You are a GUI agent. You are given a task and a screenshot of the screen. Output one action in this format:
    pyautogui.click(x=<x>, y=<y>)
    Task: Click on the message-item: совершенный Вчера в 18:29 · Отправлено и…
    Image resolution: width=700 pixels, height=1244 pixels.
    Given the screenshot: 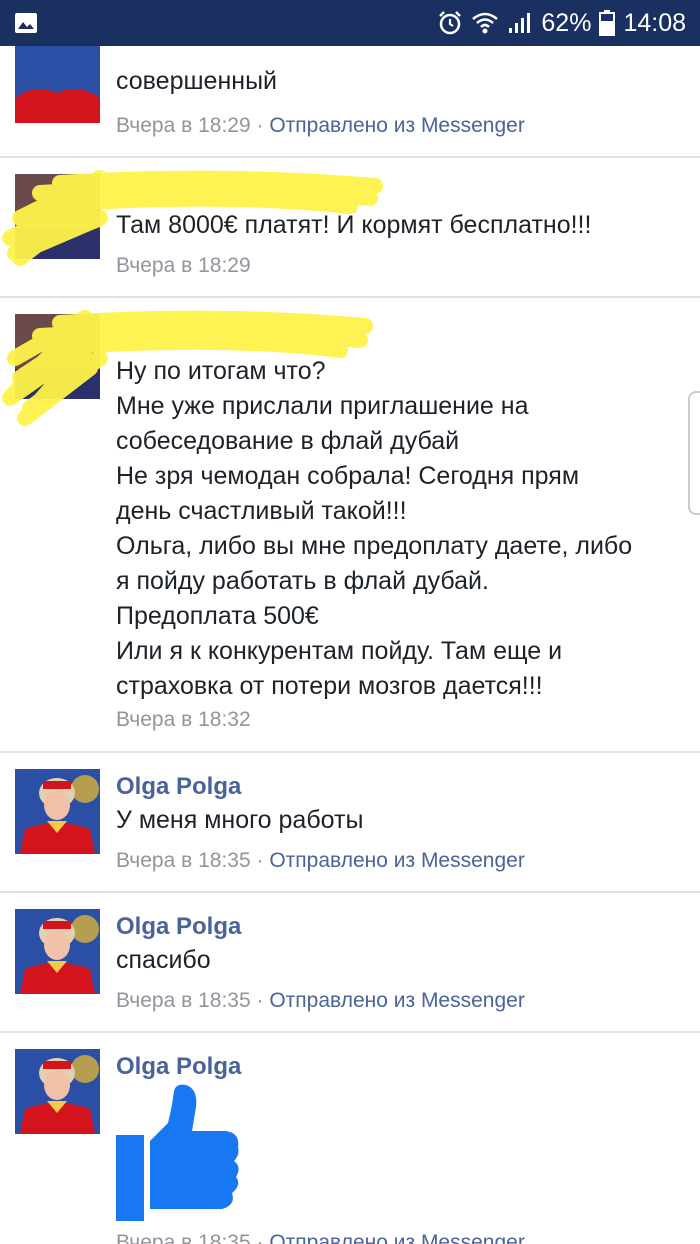 What is the action you would take?
    pyautogui.click(x=350, y=102)
    